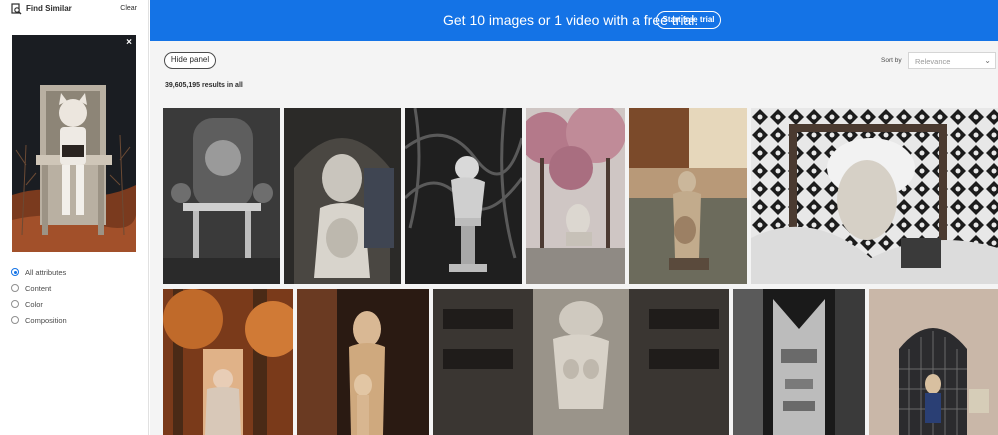 This screenshot has width=998, height=435. I want to click on option-all-attributes: All attributes, so click(39, 272).